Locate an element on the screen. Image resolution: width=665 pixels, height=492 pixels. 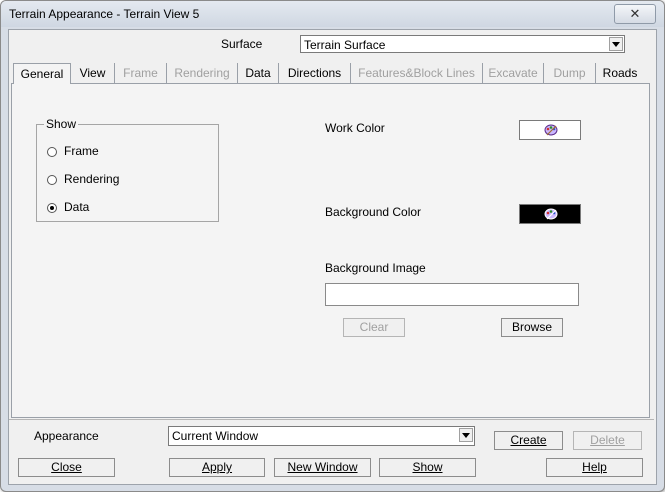
show-rendering-radio: Rendering is located at coordinates (127, 180).